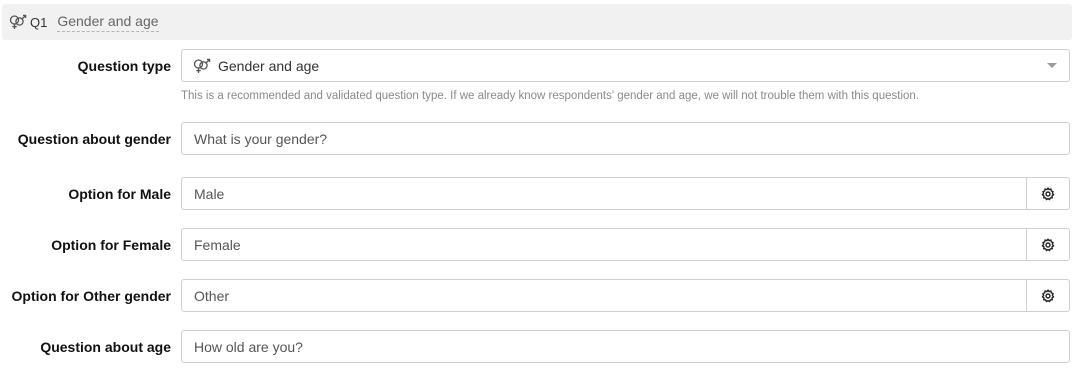  What do you see at coordinates (625, 346) in the screenshot?
I see `age-question-input: How old are you?` at bounding box center [625, 346].